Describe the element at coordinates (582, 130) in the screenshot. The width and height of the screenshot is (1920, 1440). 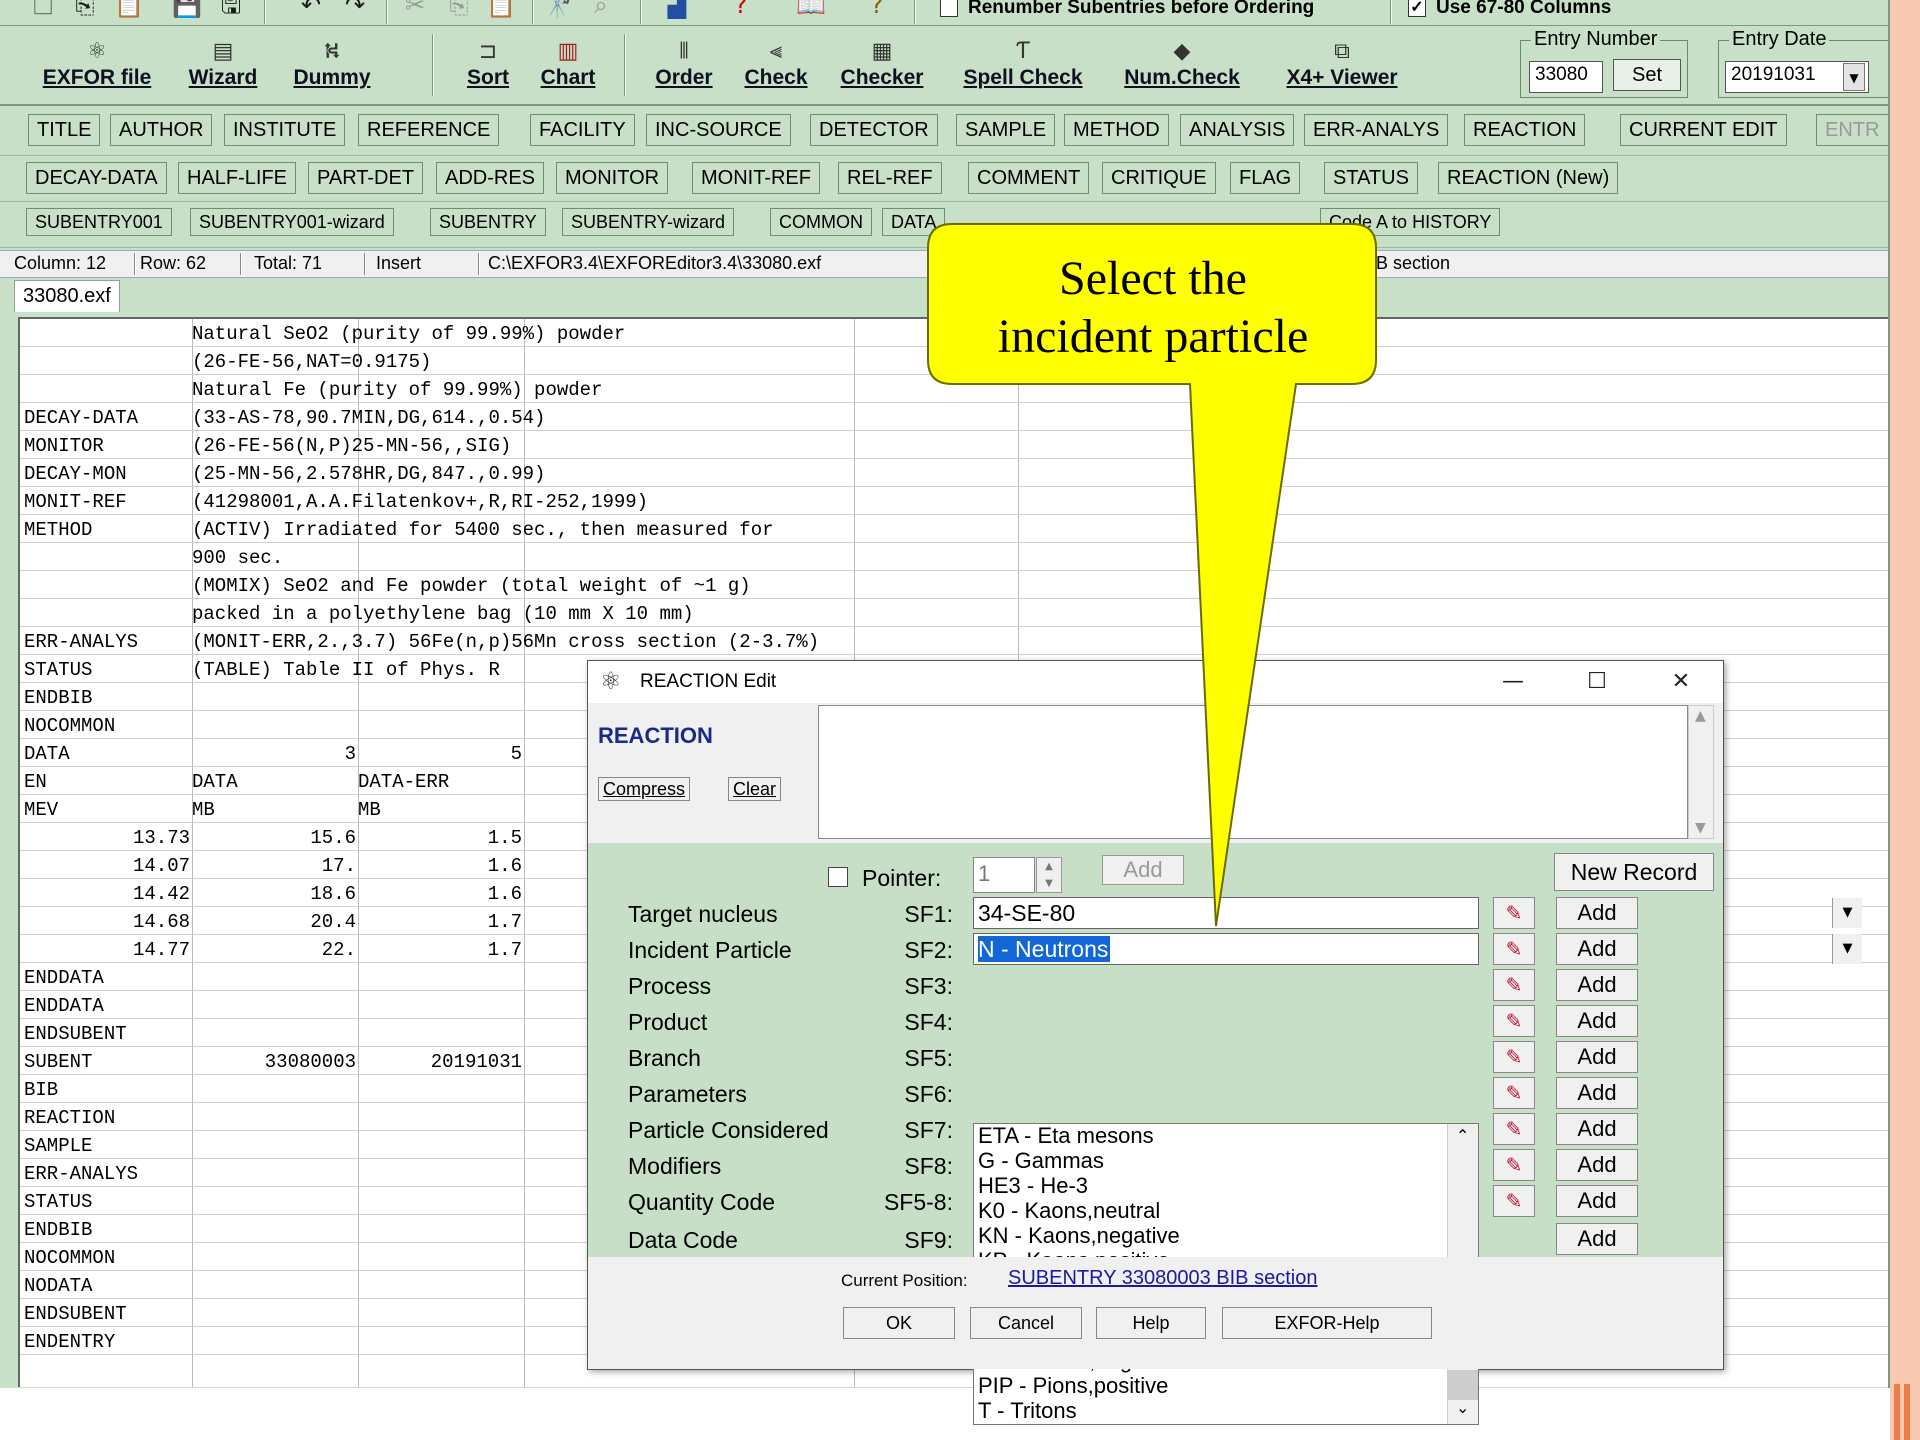
I see `tab-facility: FACILITY` at that location.